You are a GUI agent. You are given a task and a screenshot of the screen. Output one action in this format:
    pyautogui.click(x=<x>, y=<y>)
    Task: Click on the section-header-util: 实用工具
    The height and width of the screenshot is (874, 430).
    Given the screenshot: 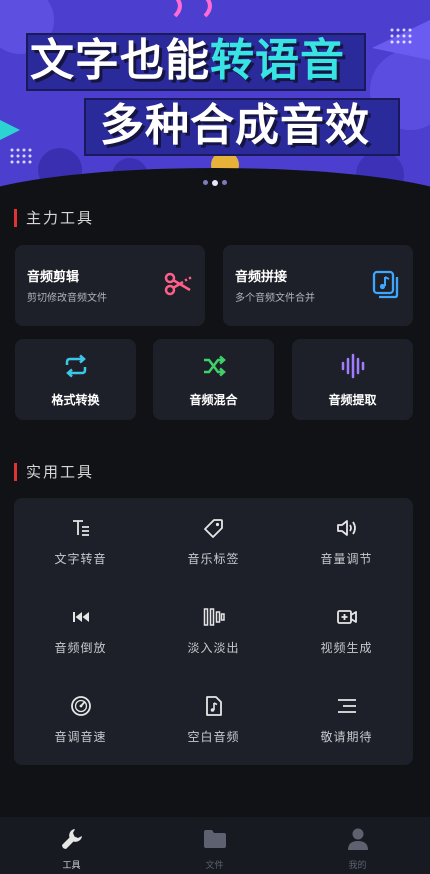 What is the action you would take?
    pyautogui.click(x=54, y=471)
    